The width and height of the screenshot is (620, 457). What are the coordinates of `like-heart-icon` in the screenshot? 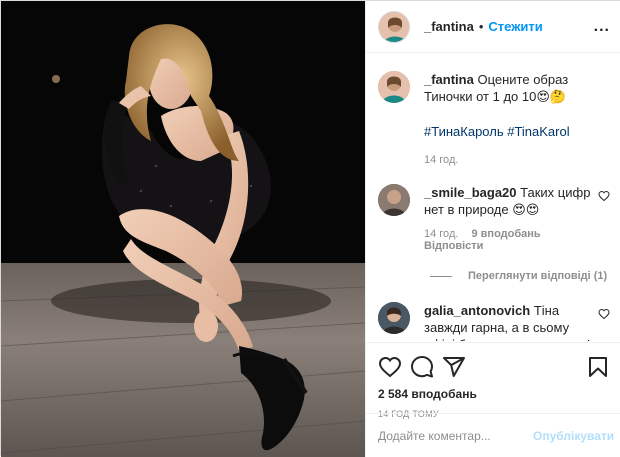 It's located at (390, 367).